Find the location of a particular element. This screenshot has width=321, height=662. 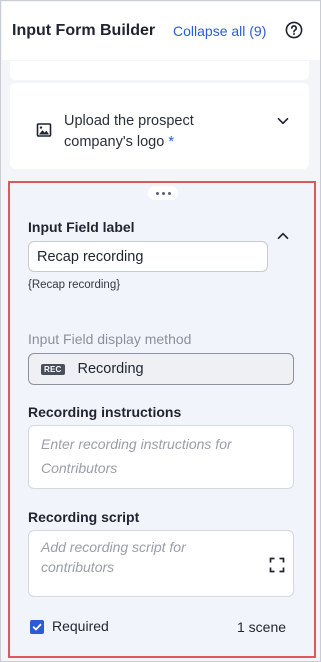

recording-script-input: Add recording script for contributors is located at coordinates (161, 563).